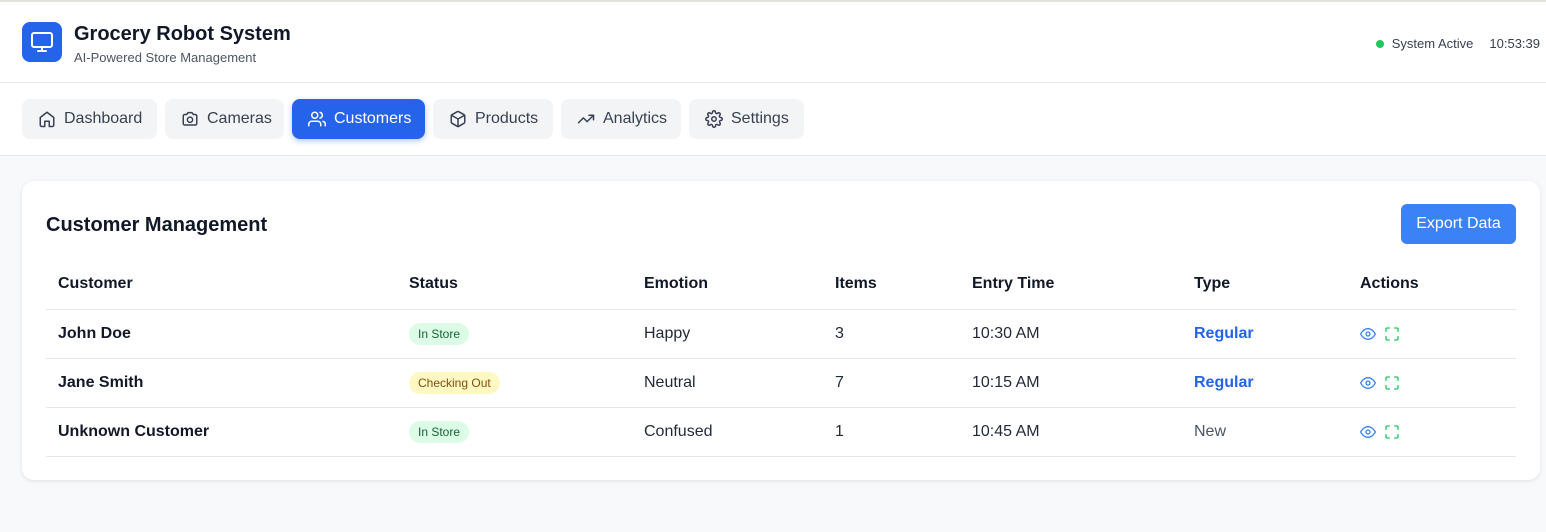  I want to click on tab-label: Analytics, so click(635, 118).